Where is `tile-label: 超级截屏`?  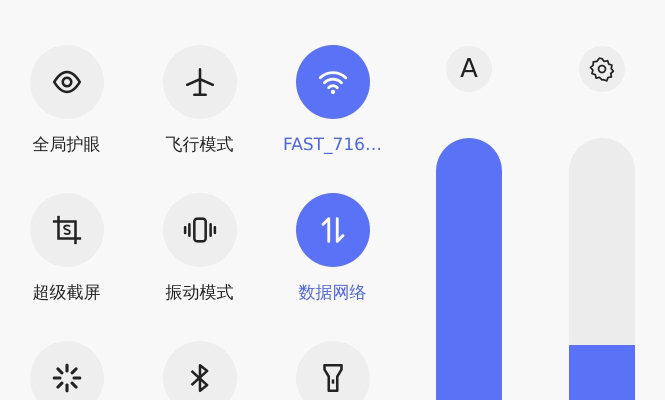 tile-label: 超级截屏 is located at coordinates (66, 293).